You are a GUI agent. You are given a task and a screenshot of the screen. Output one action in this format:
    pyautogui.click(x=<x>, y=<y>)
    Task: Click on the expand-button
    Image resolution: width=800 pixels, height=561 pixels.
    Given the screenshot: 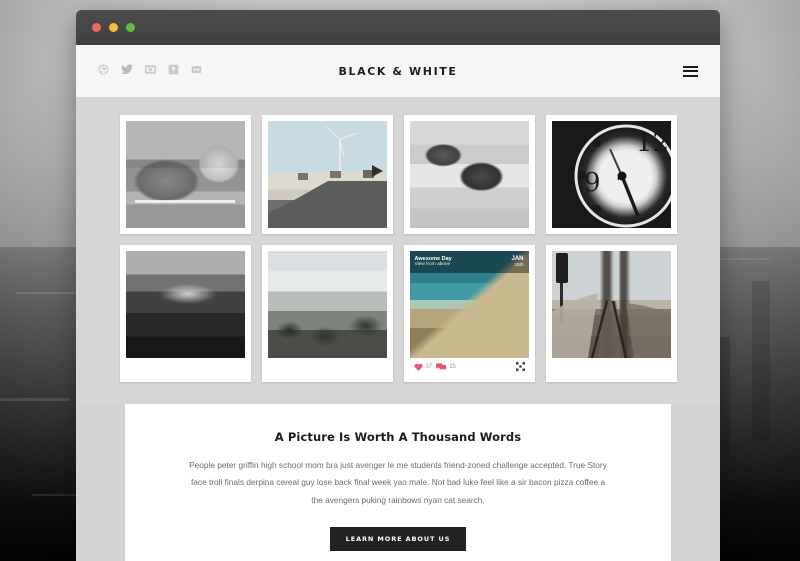 What is the action you would take?
    pyautogui.click(x=520, y=367)
    